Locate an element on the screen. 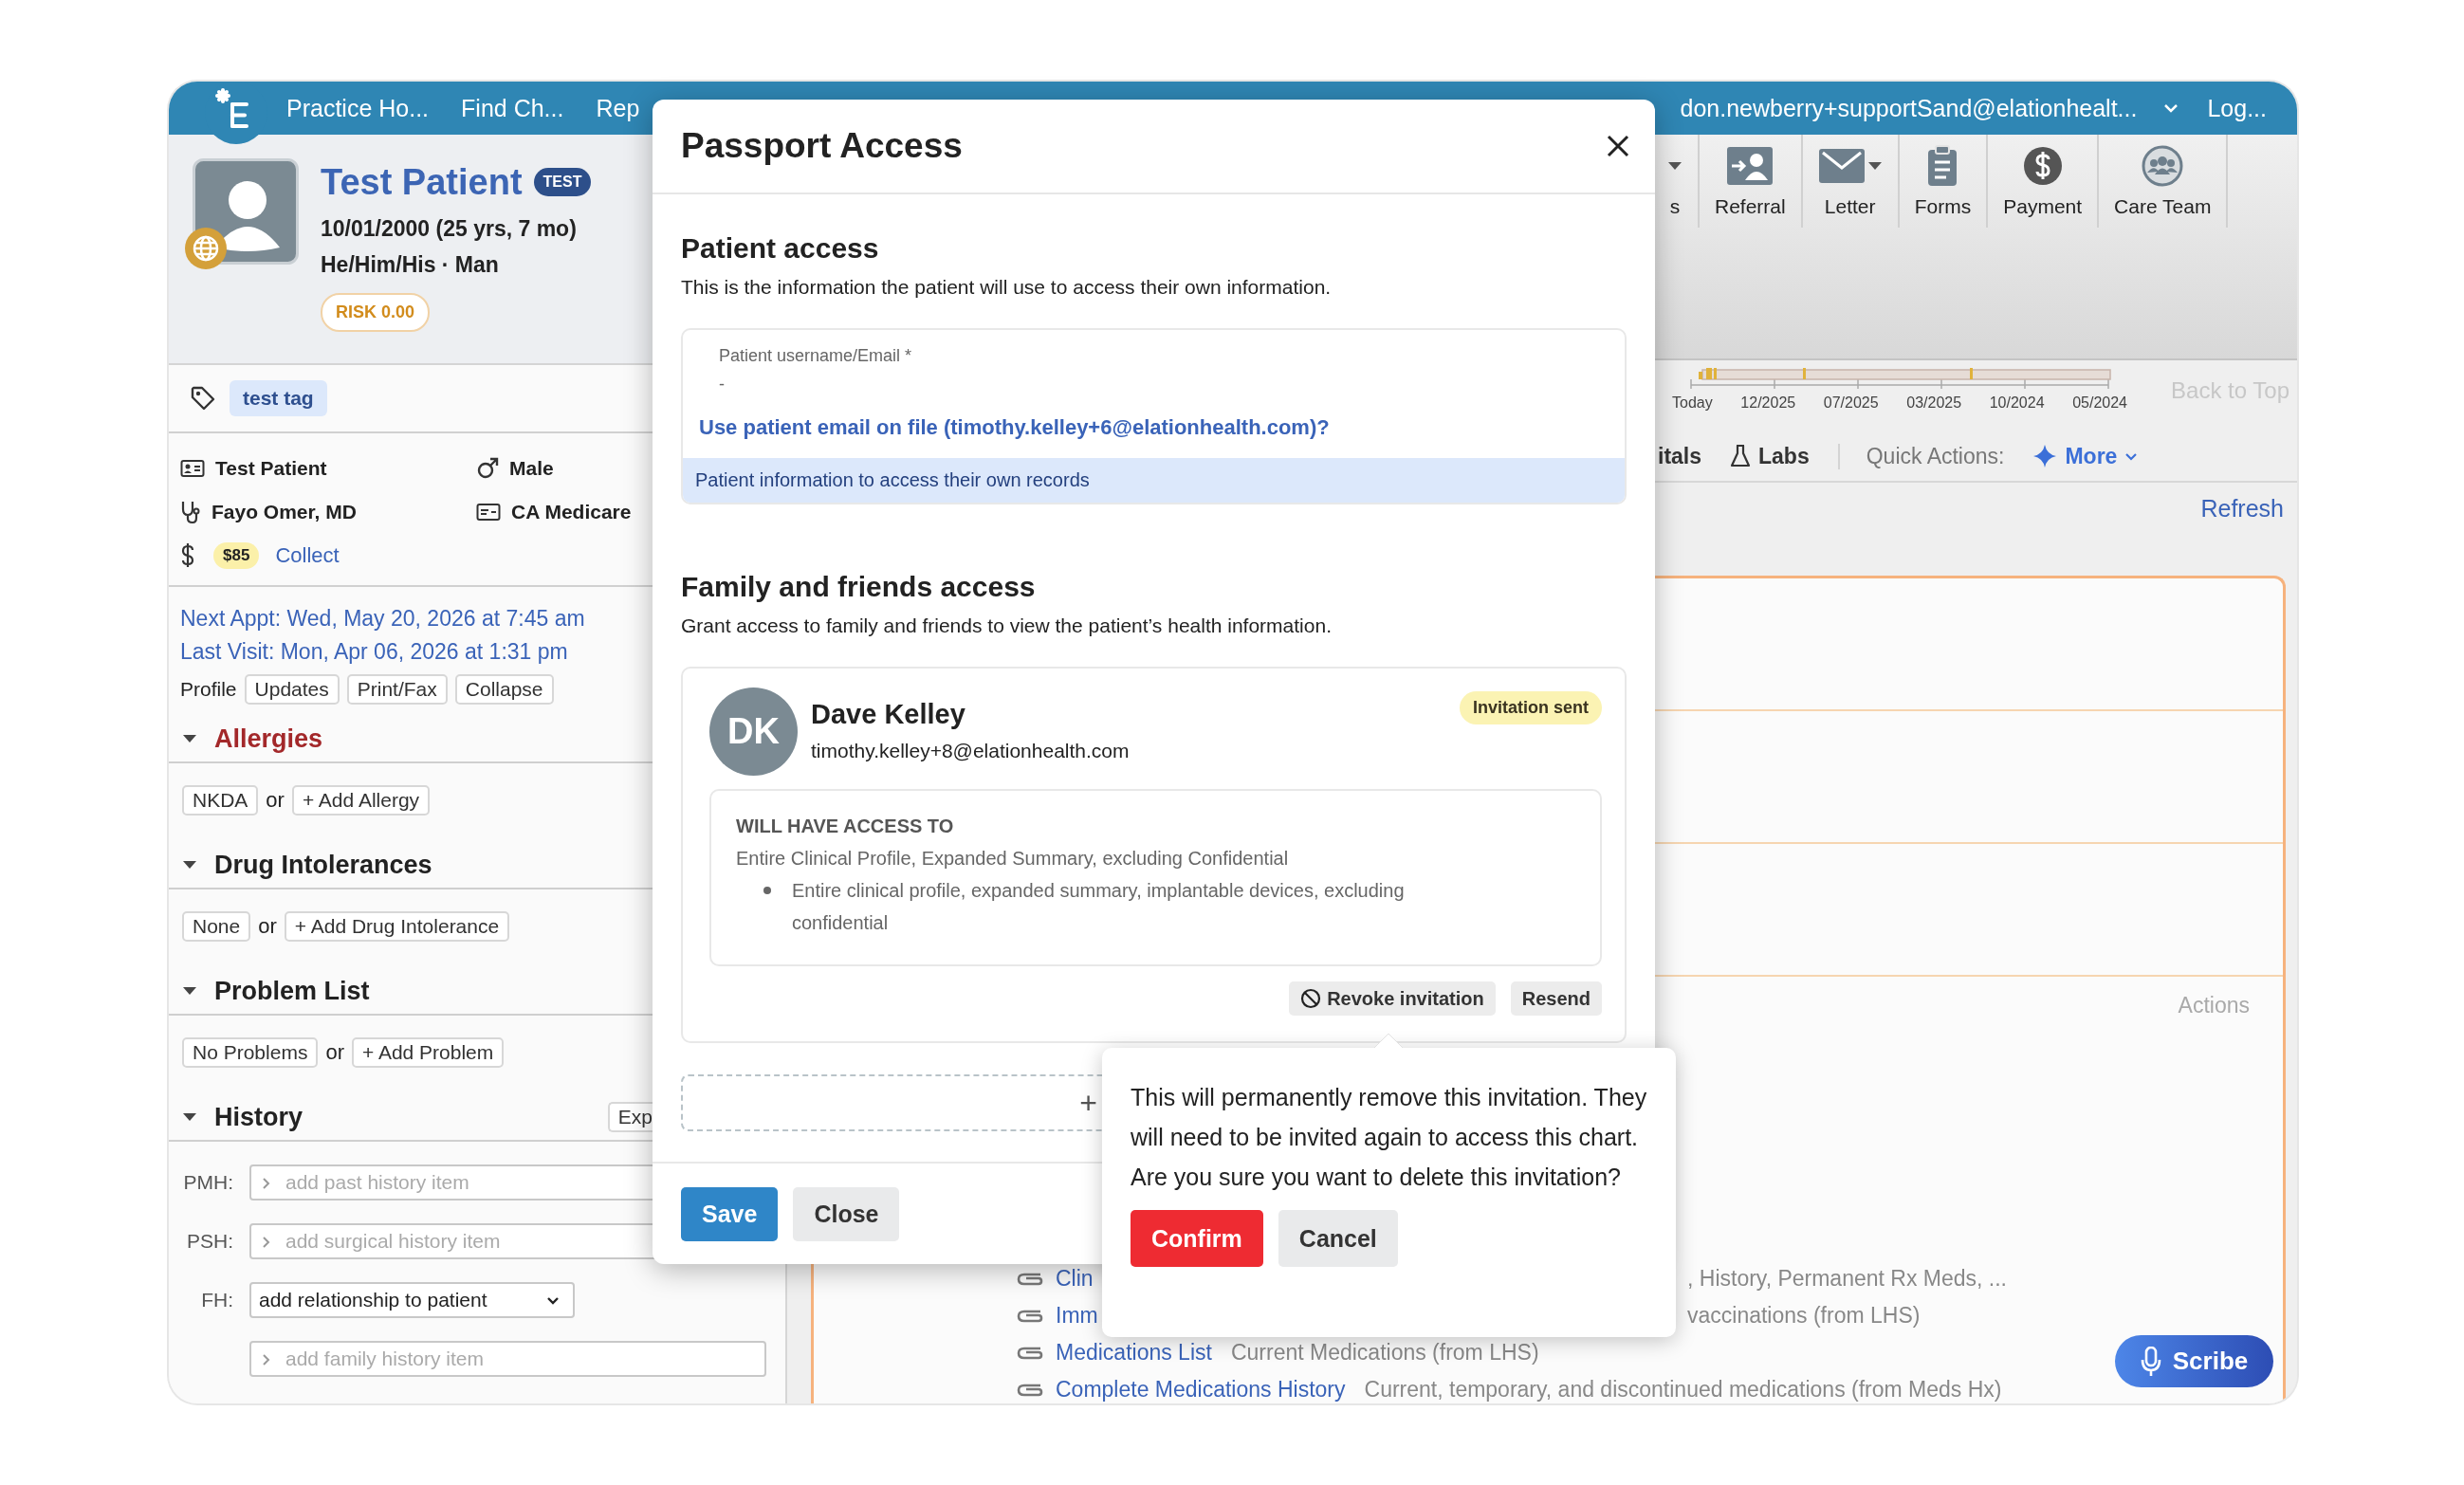 The image size is (2464, 1485). timeline-tick-label: 05/2024 is located at coordinates (2099, 403).